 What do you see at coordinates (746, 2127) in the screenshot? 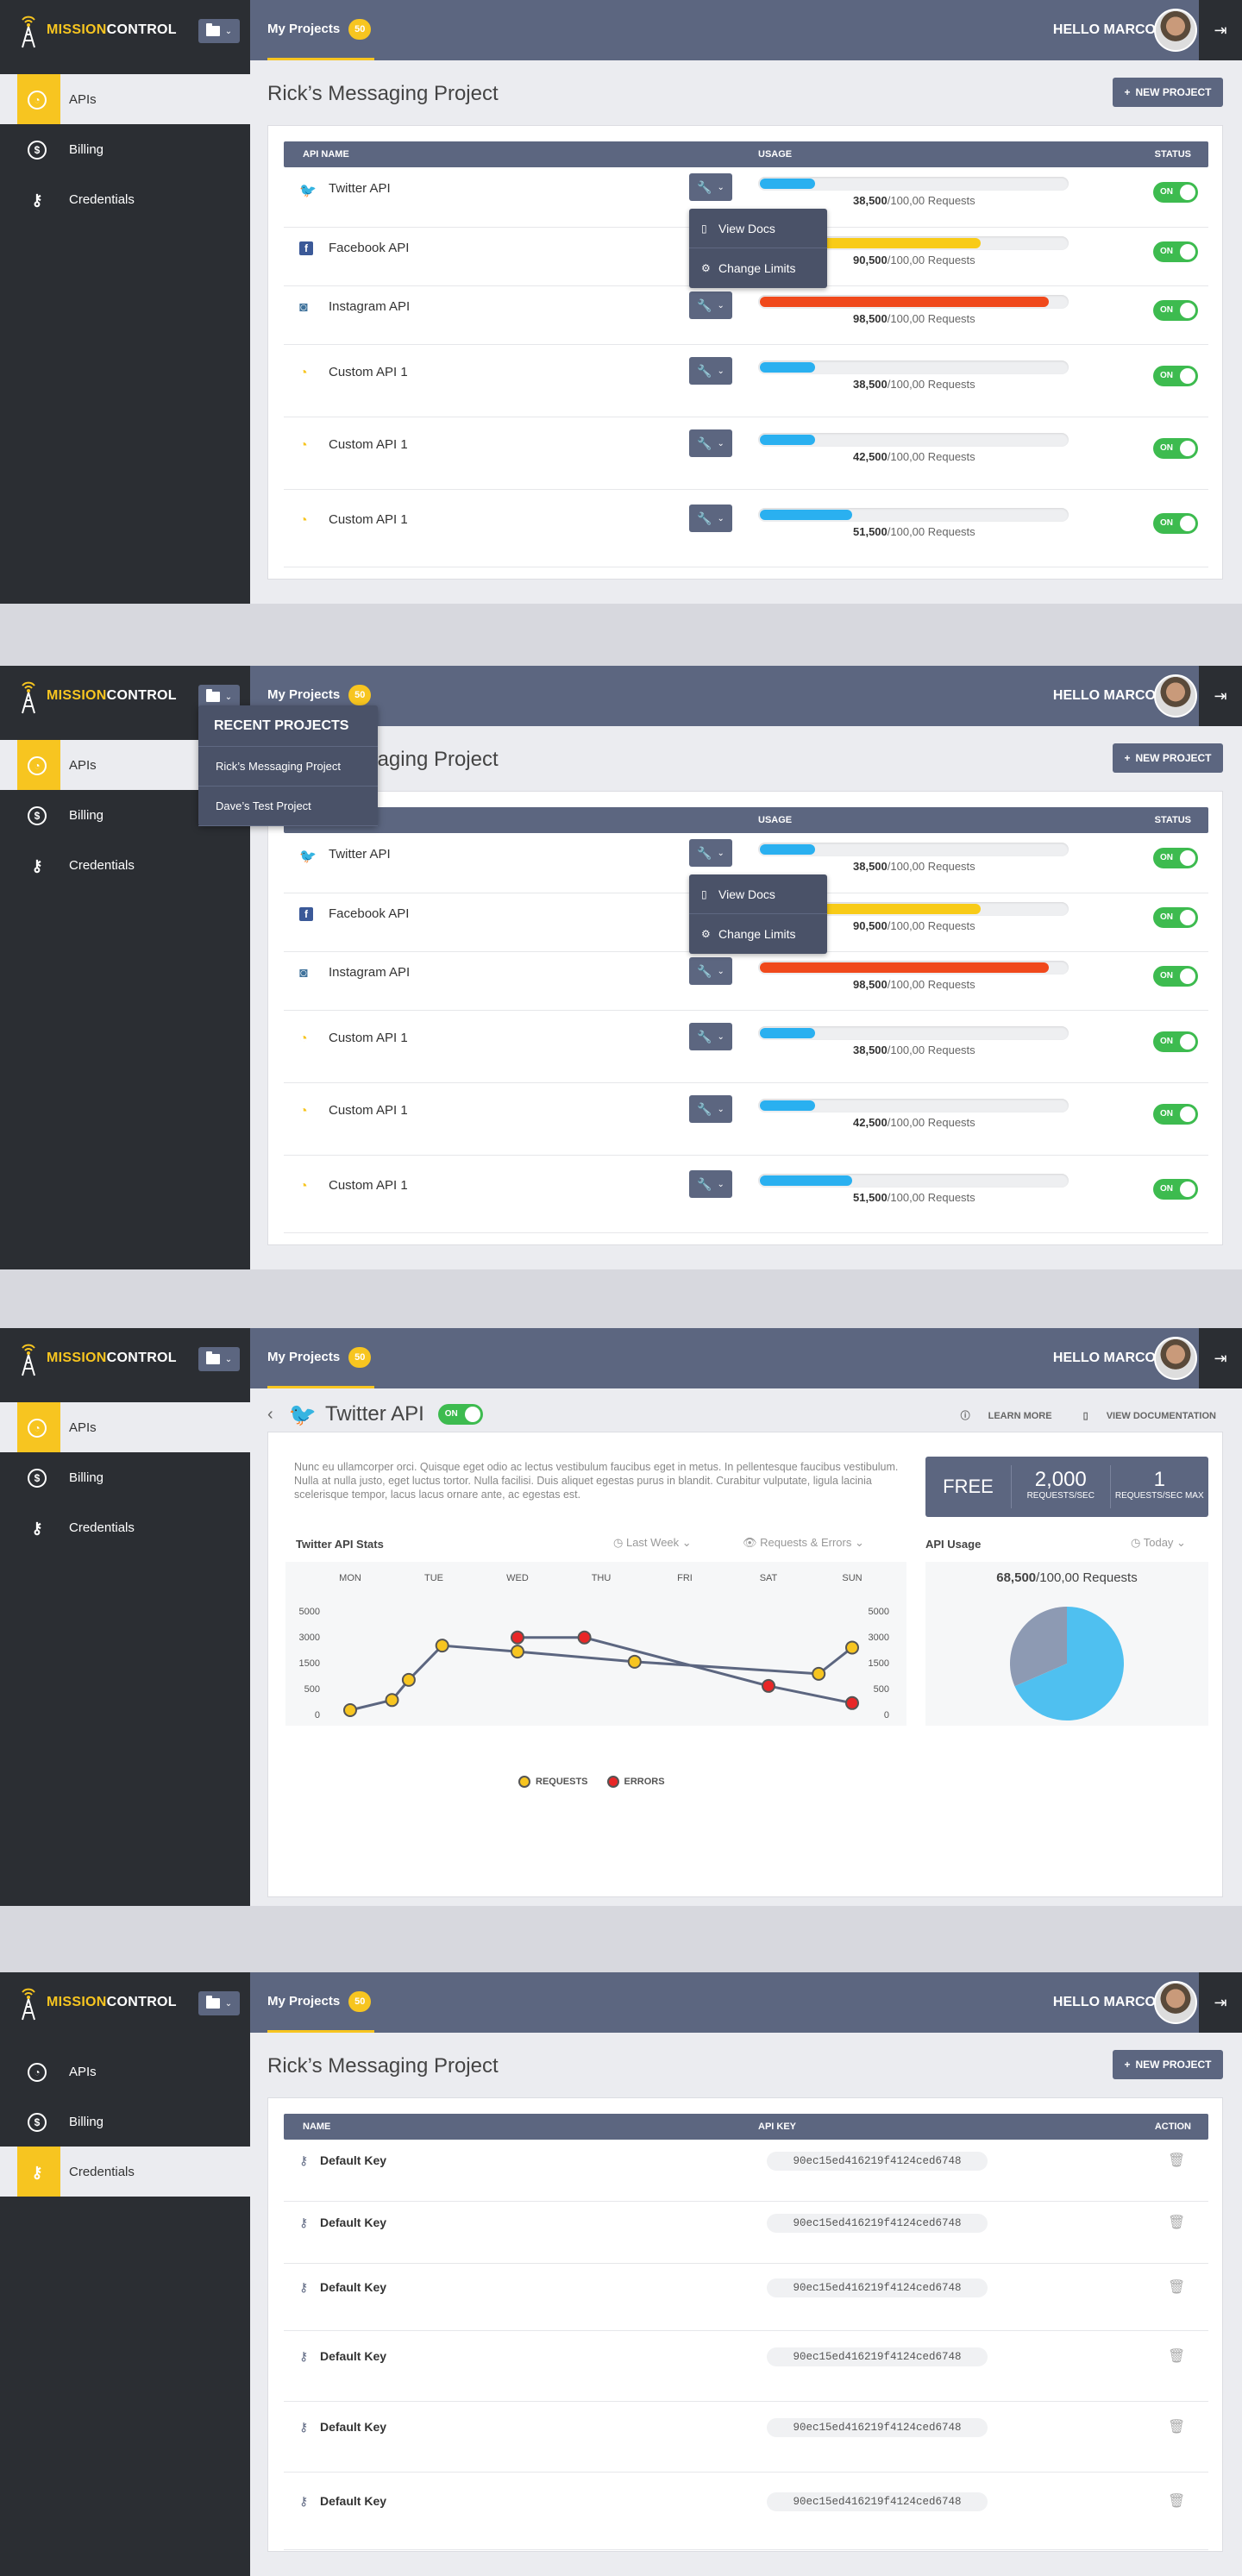
I see `table-header: NAME API KEY ACTION` at bounding box center [746, 2127].